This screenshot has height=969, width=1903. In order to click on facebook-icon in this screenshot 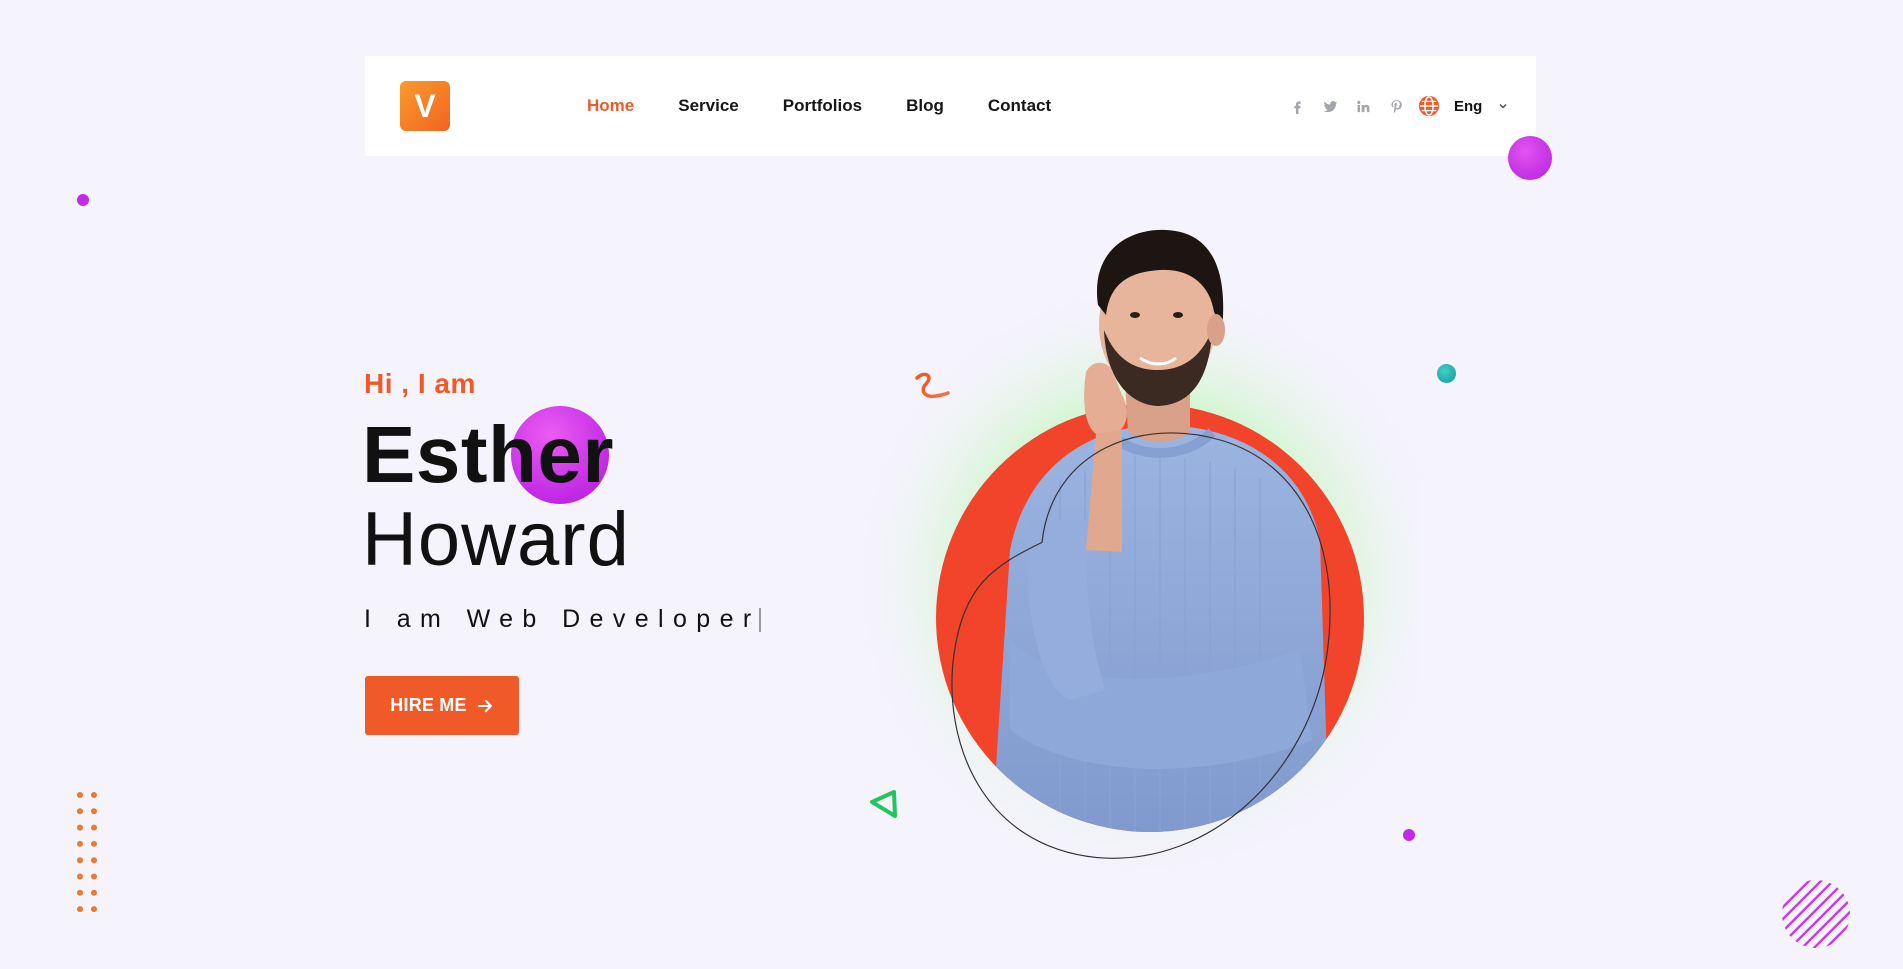, I will do `click(1297, 106)`.